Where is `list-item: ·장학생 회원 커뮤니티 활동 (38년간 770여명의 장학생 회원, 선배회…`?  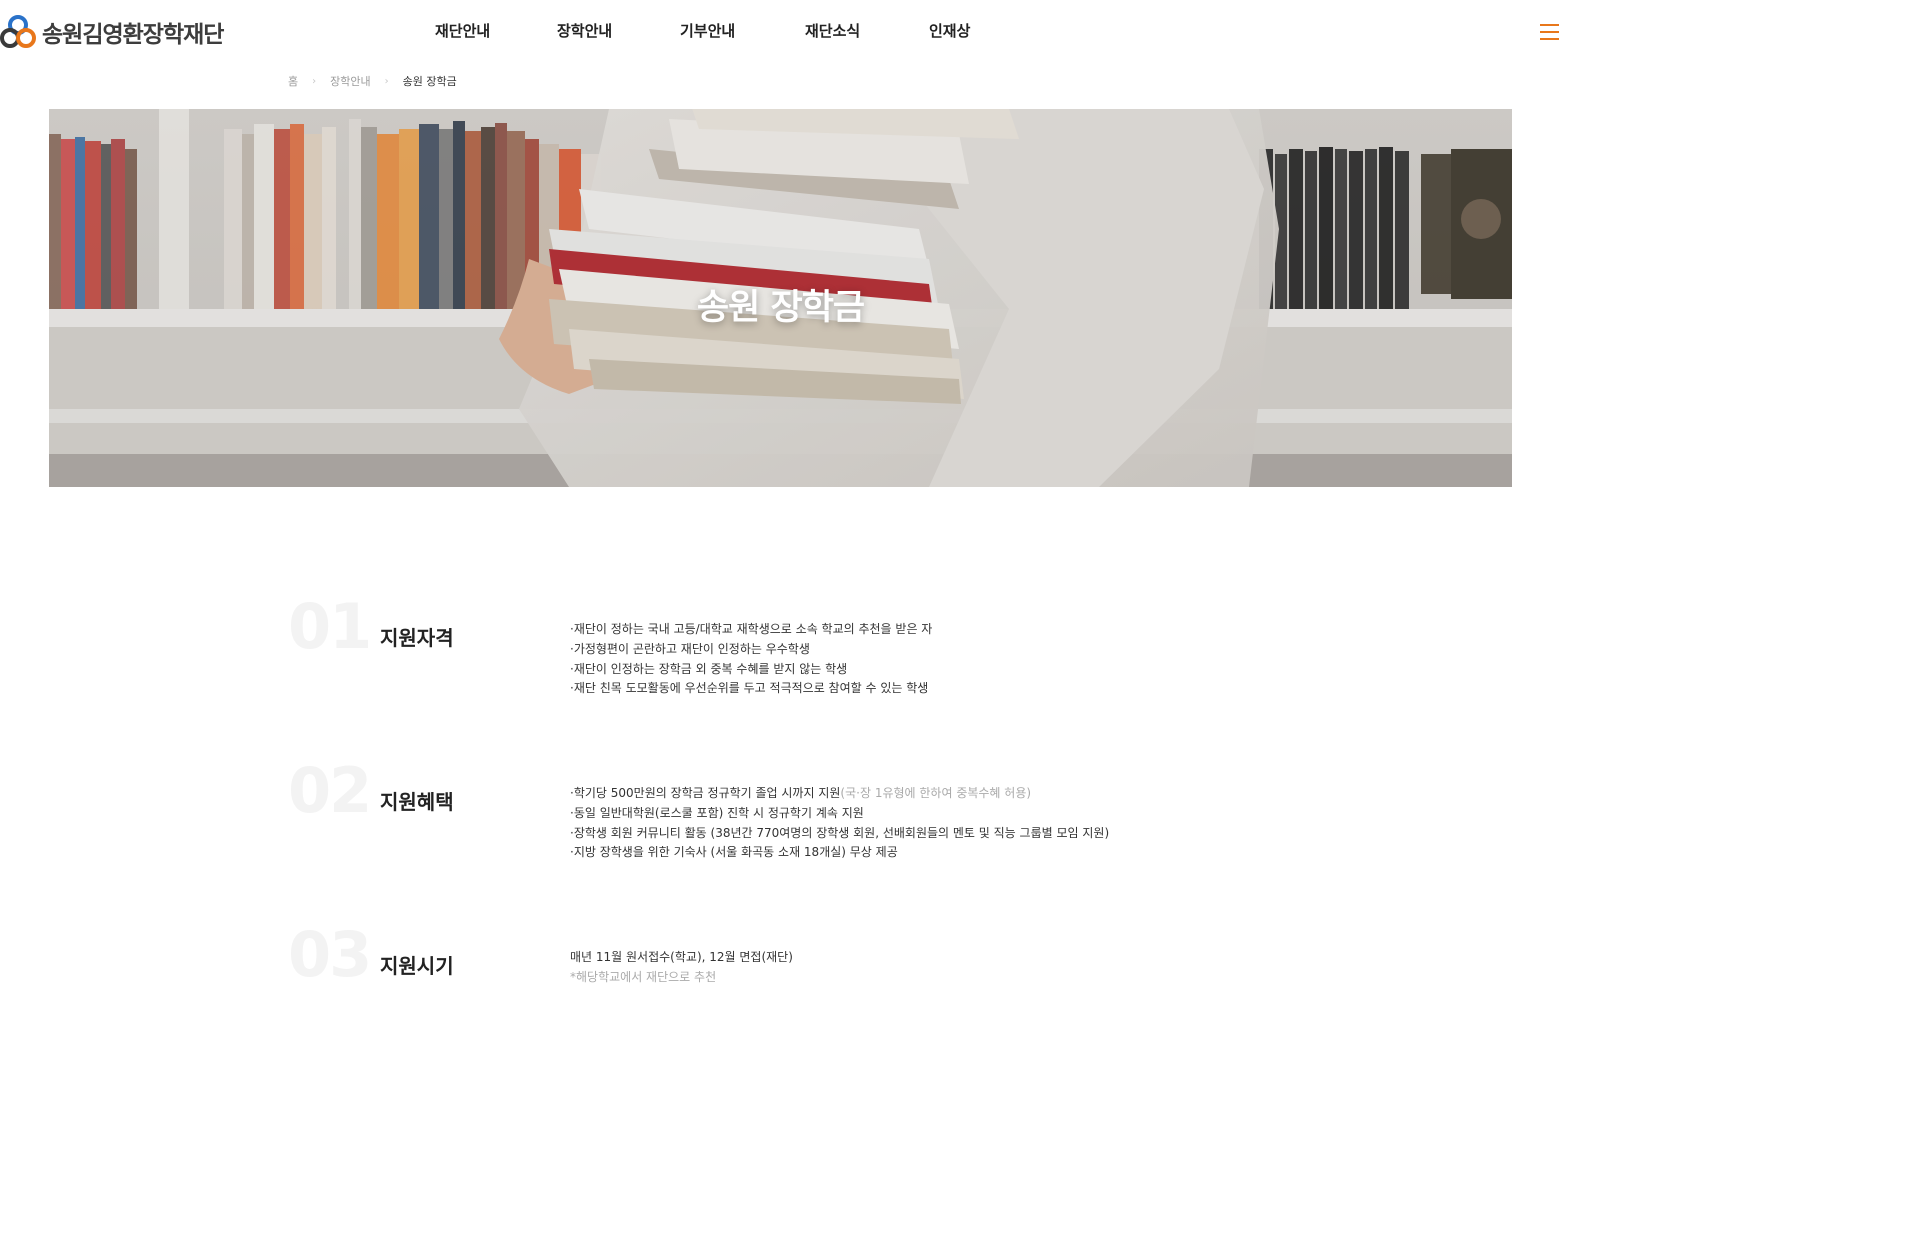
list-item: ·장학생 회원 커뮤니티 활동 (38년간 770여명의 장학생 회원, 선배회… is located at coordinates (840, 832).